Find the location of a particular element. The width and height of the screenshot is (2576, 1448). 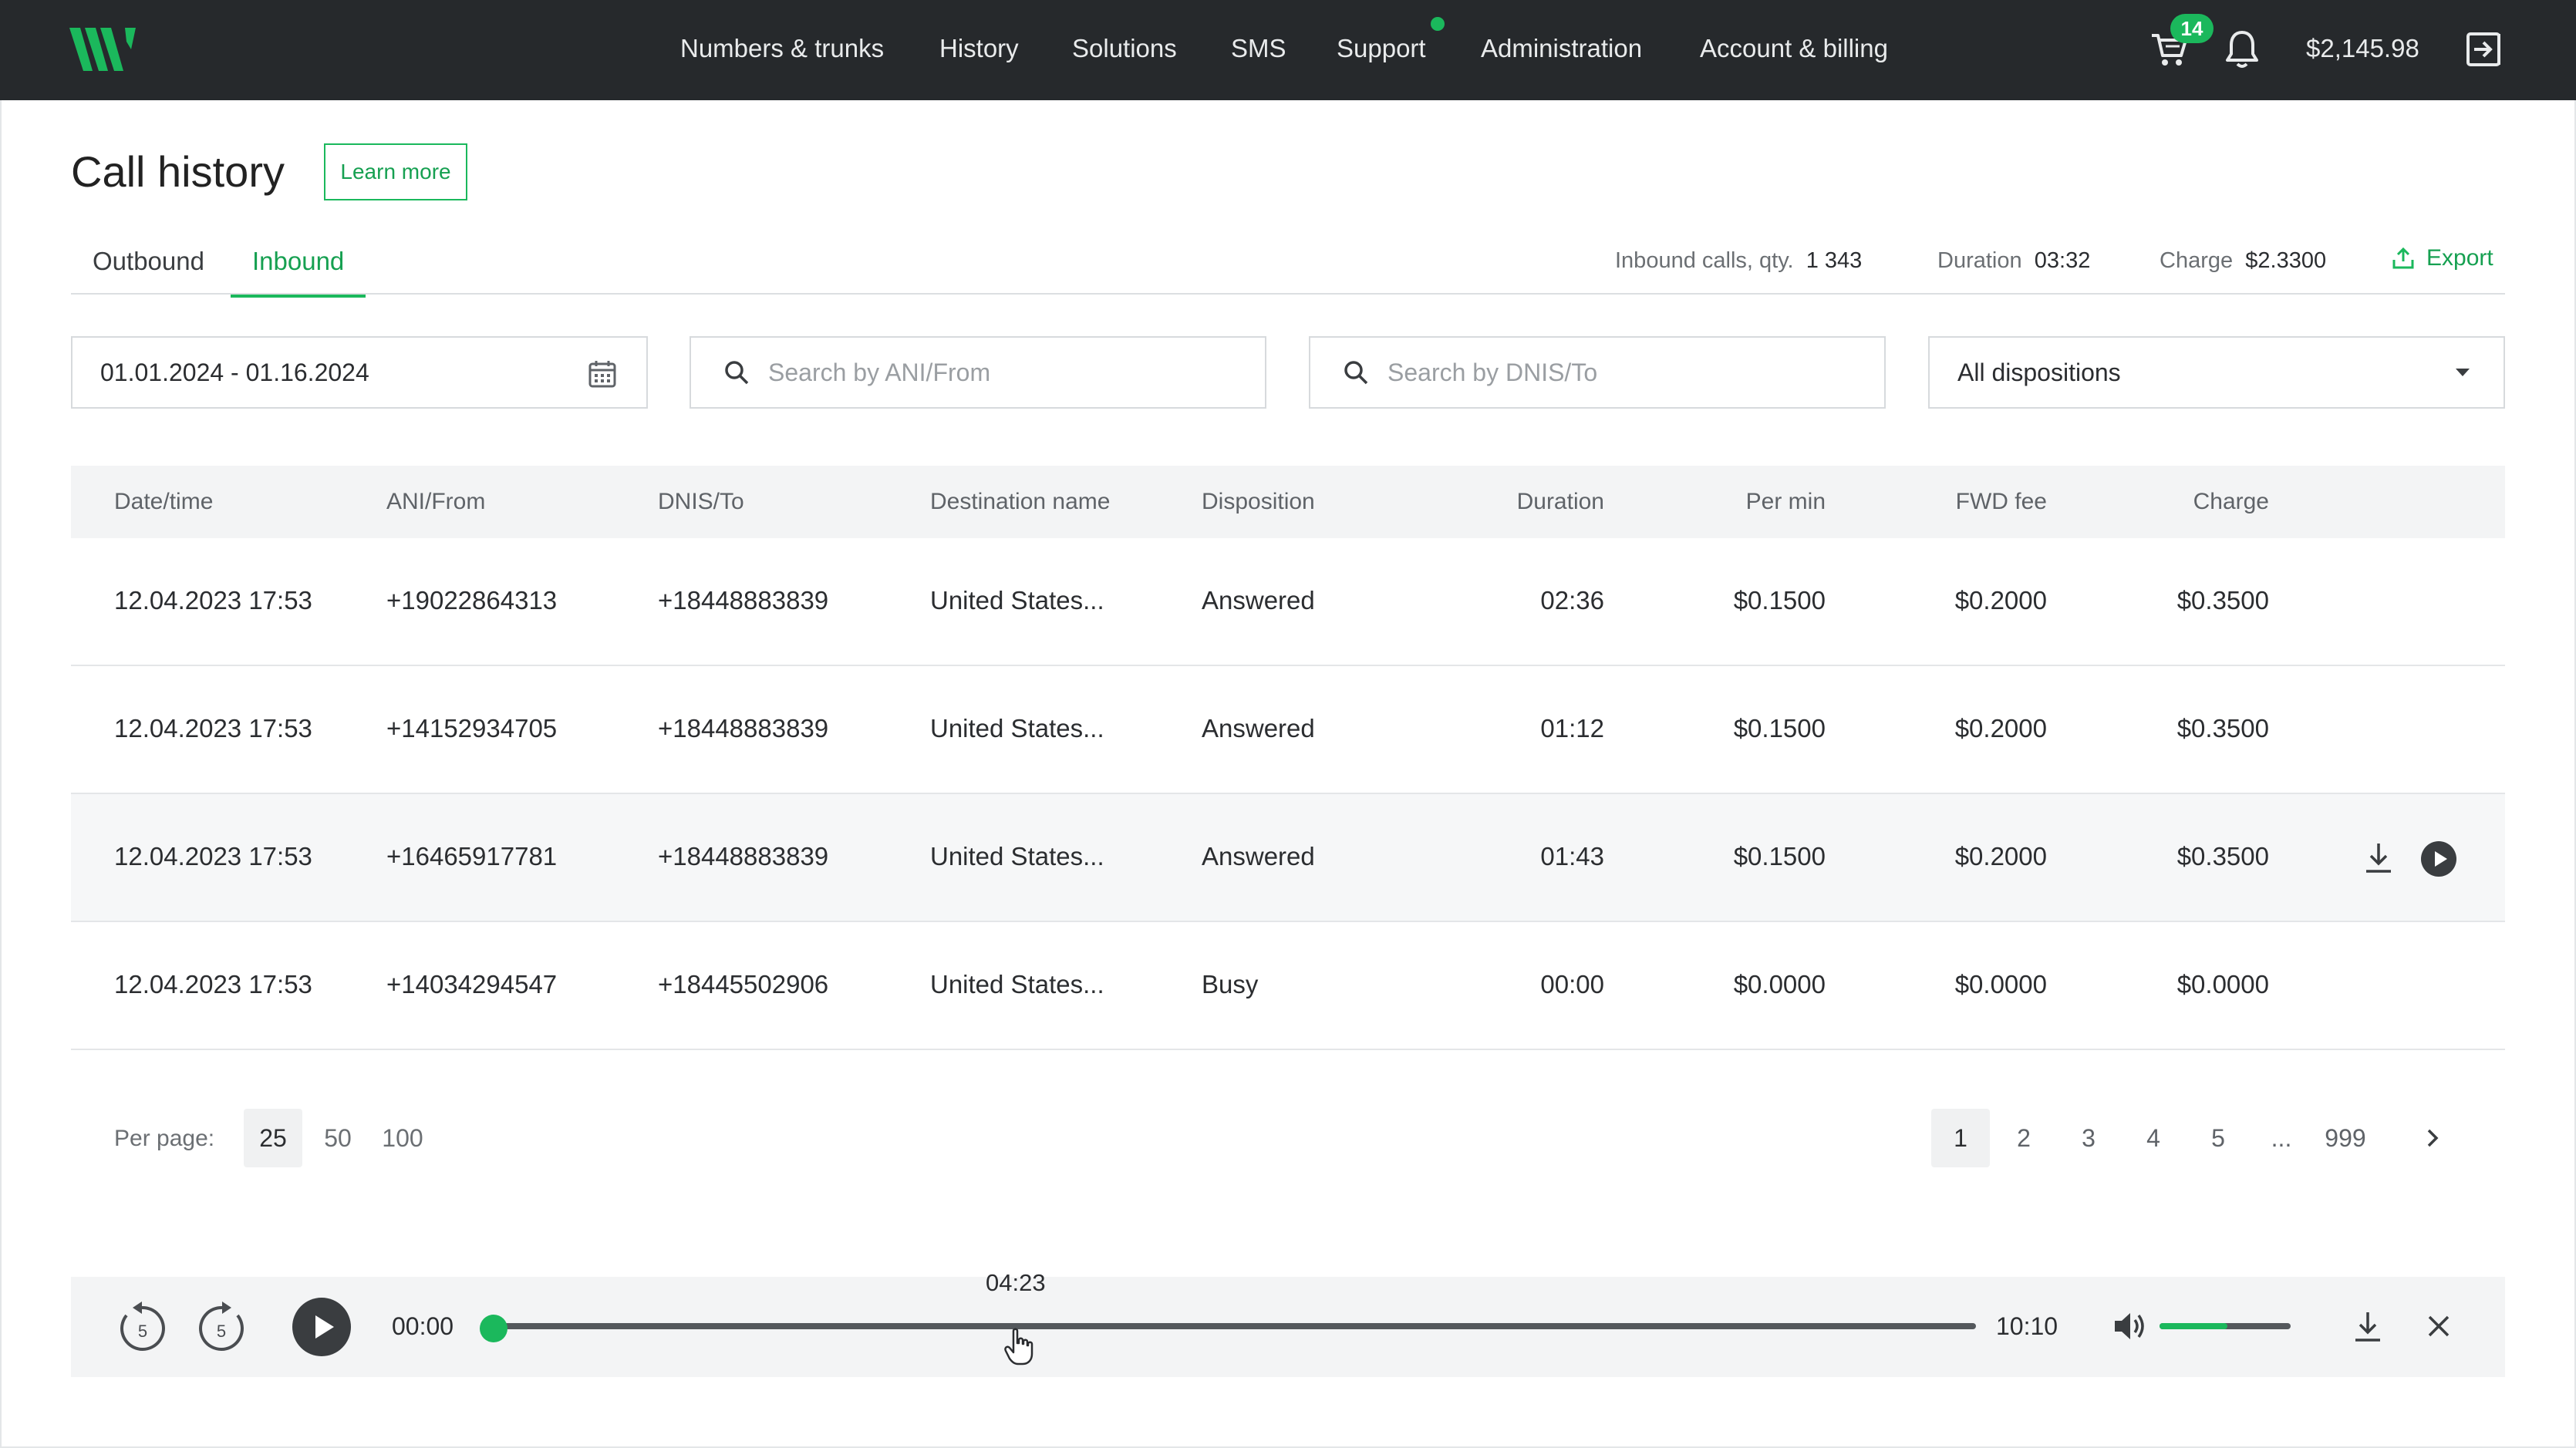

forward-icon: 5 is located at coordinates (221, 1326).